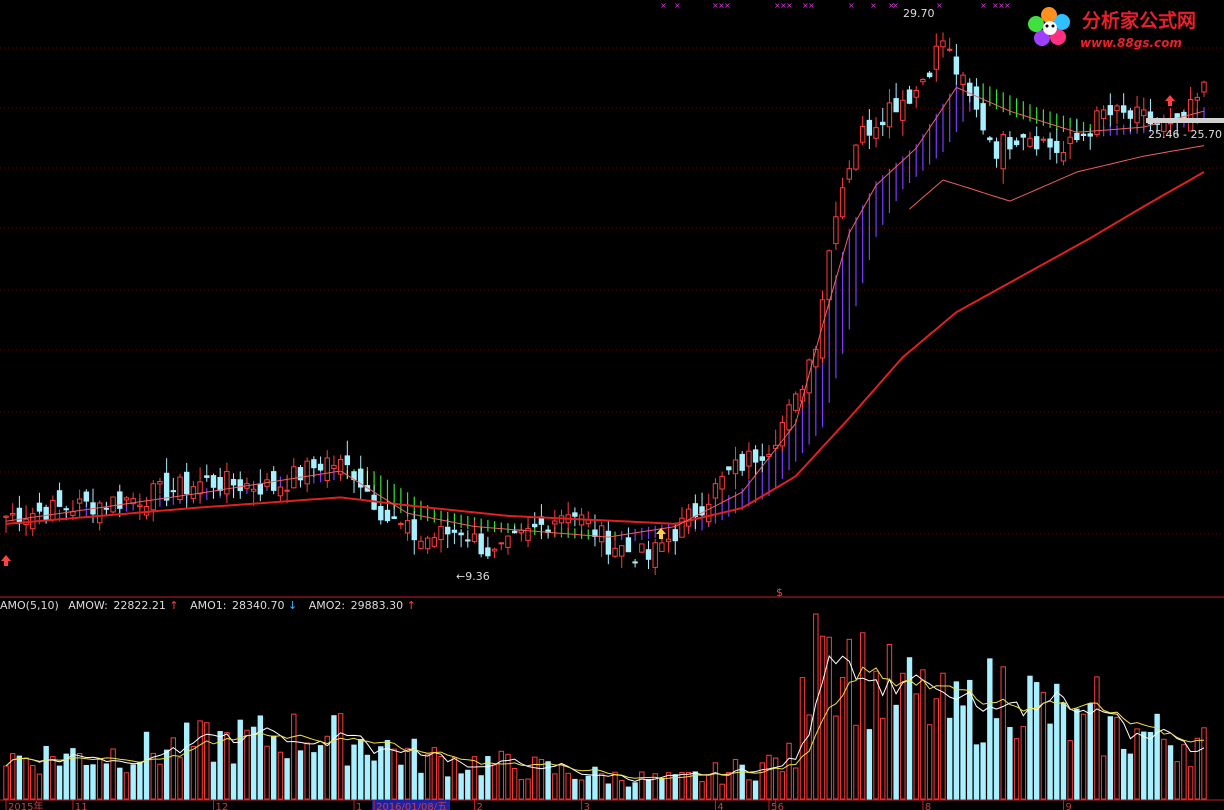 The width and height of the screenshot is (1224, 810). I want to click on amo1-value: 28340.70, so click(258, 605).